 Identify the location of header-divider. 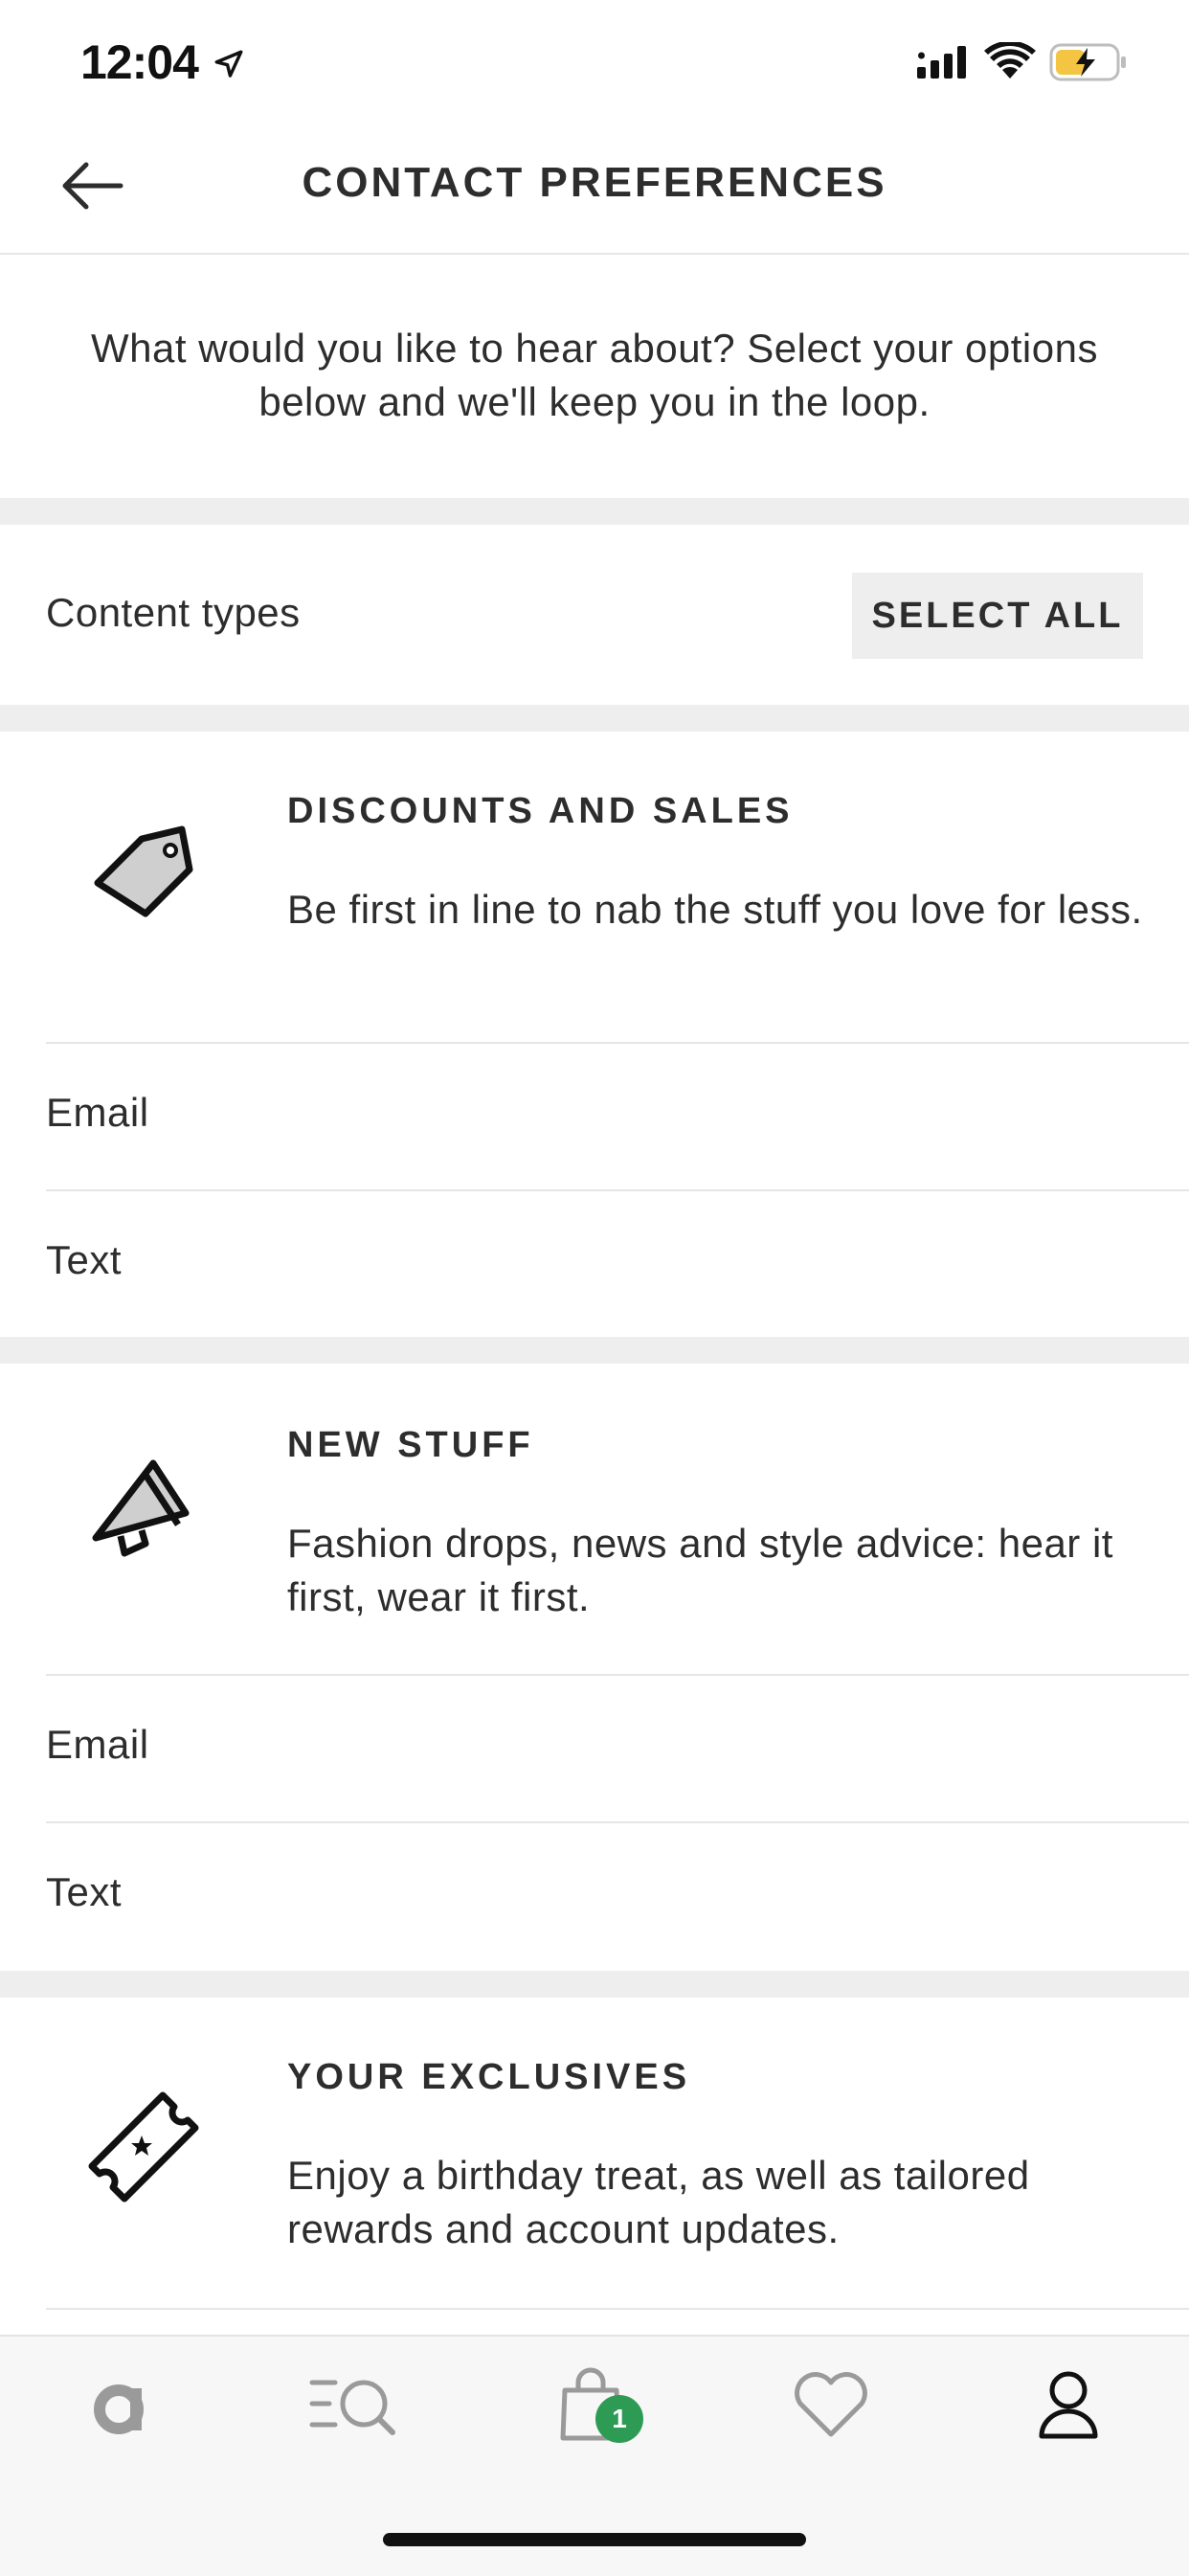
(594, 254).